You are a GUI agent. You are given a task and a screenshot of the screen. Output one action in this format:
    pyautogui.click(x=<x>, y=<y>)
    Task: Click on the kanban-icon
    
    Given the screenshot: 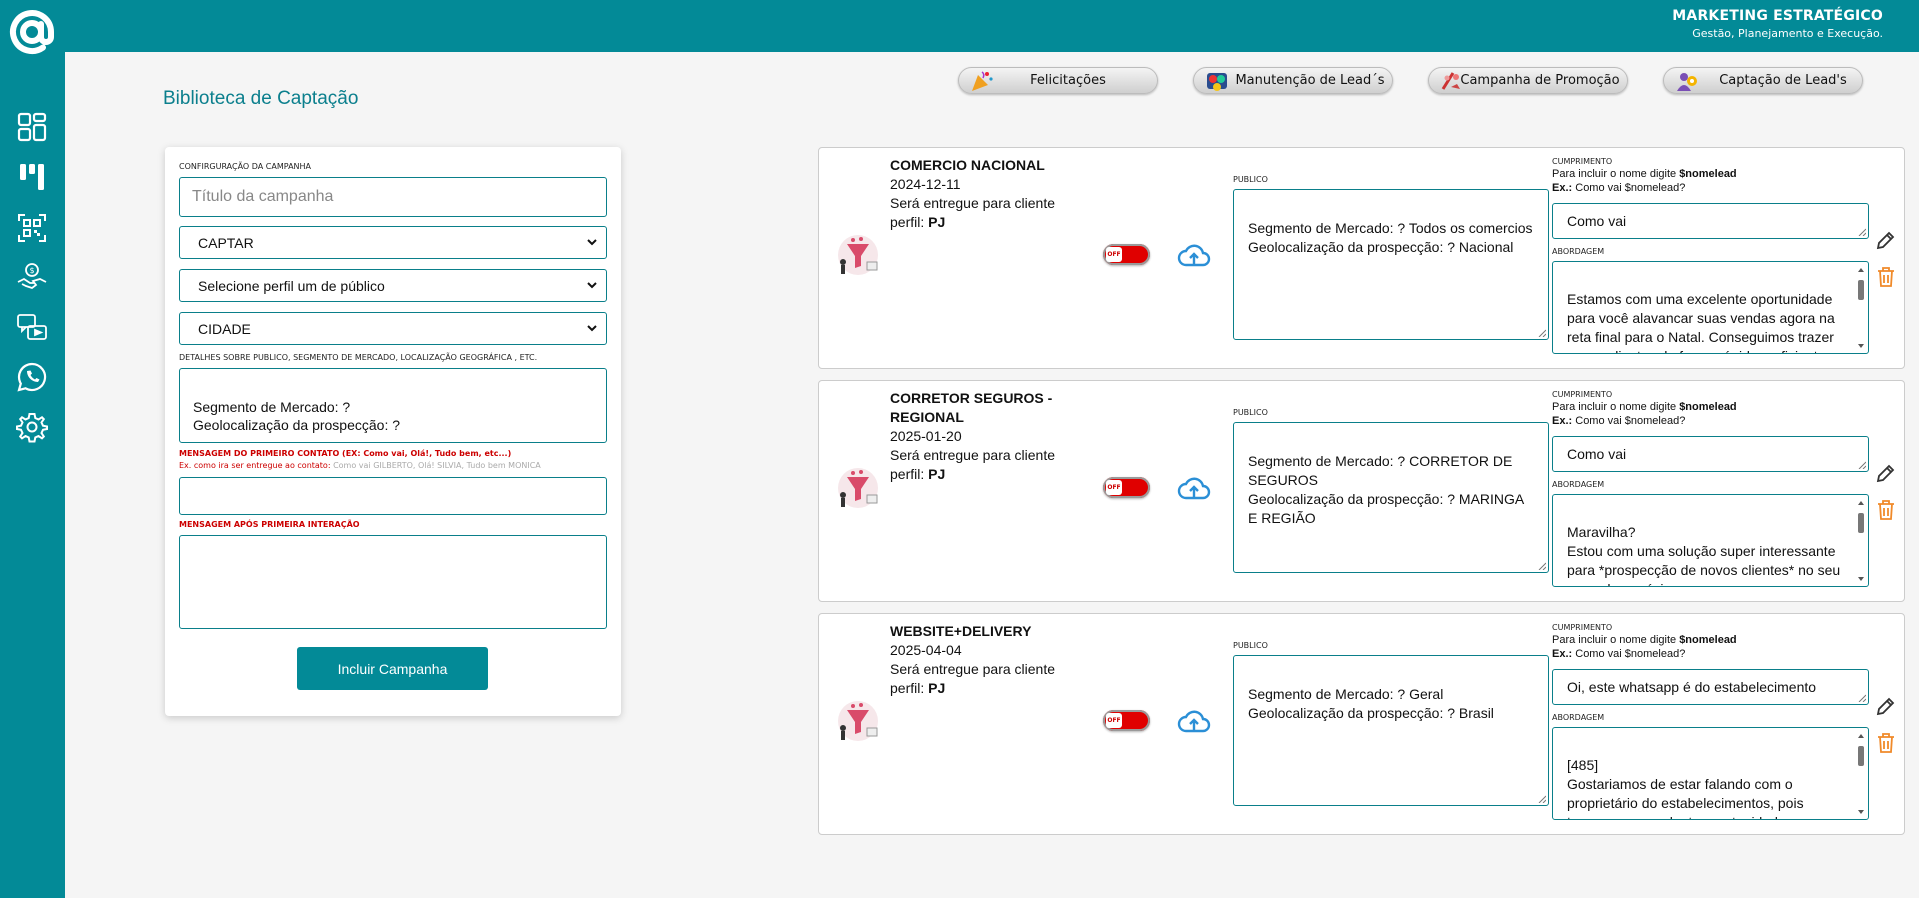 What is the action you would take?
    pyautogui.click(x=32, y=177)
    